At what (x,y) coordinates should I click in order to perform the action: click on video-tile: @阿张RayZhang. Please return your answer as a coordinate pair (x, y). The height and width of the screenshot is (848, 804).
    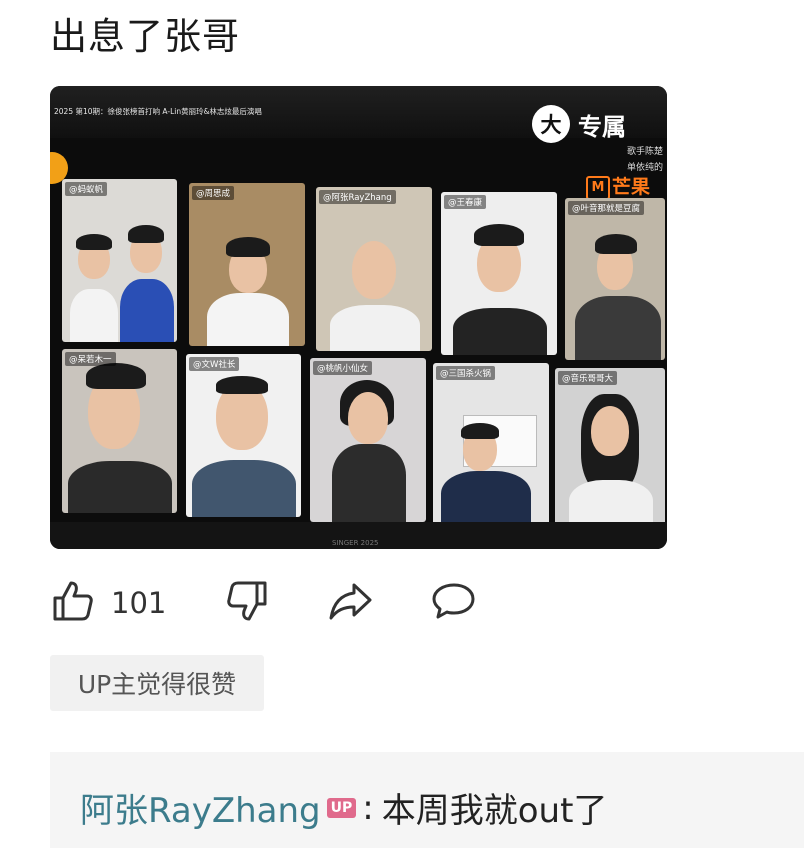
    Looking at the image, I should click on (374, 269).